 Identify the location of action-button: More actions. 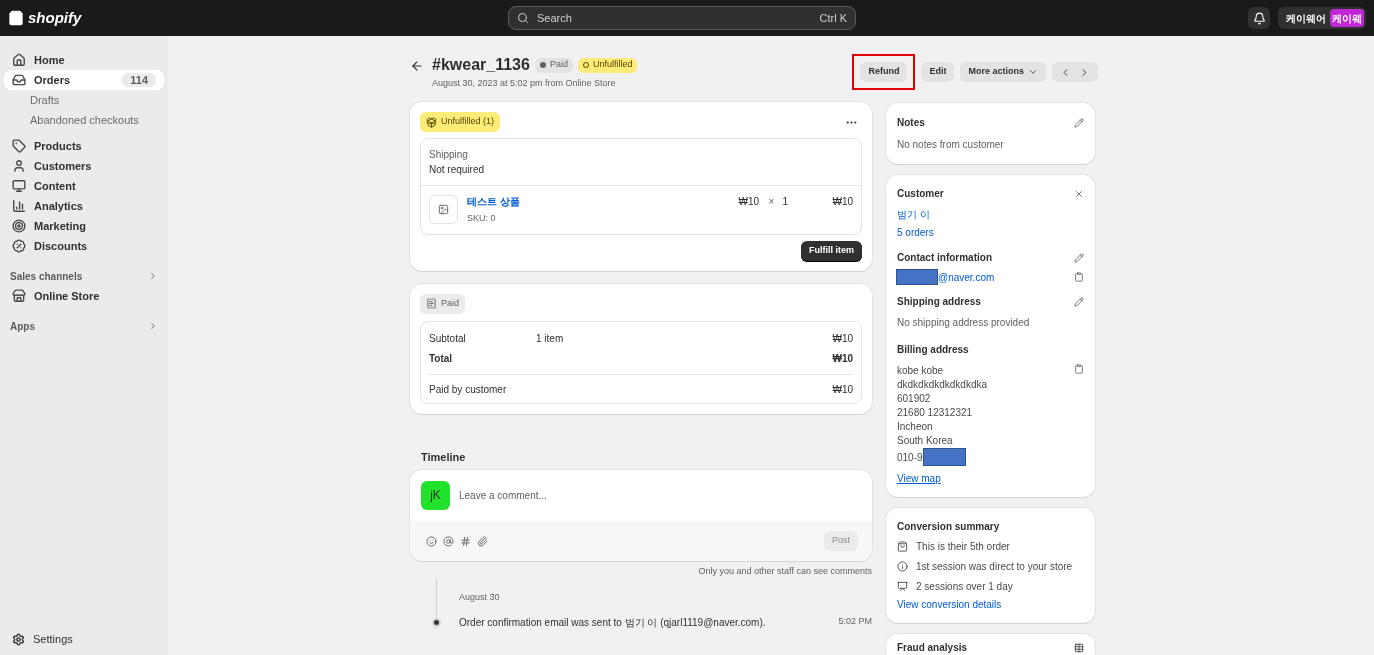
(1003, 72).